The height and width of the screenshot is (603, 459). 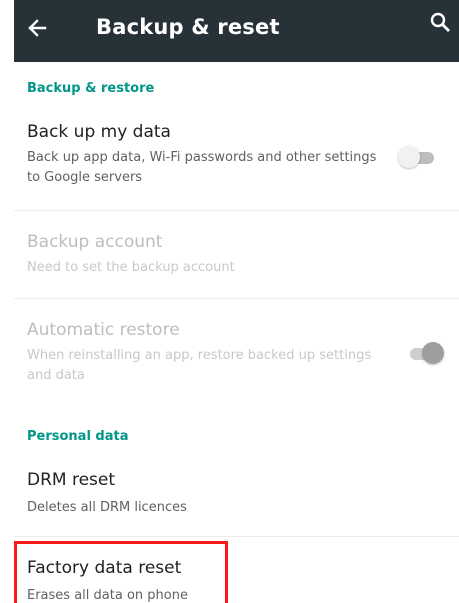 I want to click on section-header-personal-data: Personal data, so click(x=78, y=436).